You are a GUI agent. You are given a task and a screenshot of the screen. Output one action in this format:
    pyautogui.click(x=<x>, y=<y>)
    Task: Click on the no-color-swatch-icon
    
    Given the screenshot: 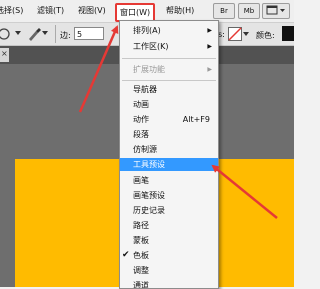 What is the action you would take?
    pyautogui.click(x=235, y=34)
    